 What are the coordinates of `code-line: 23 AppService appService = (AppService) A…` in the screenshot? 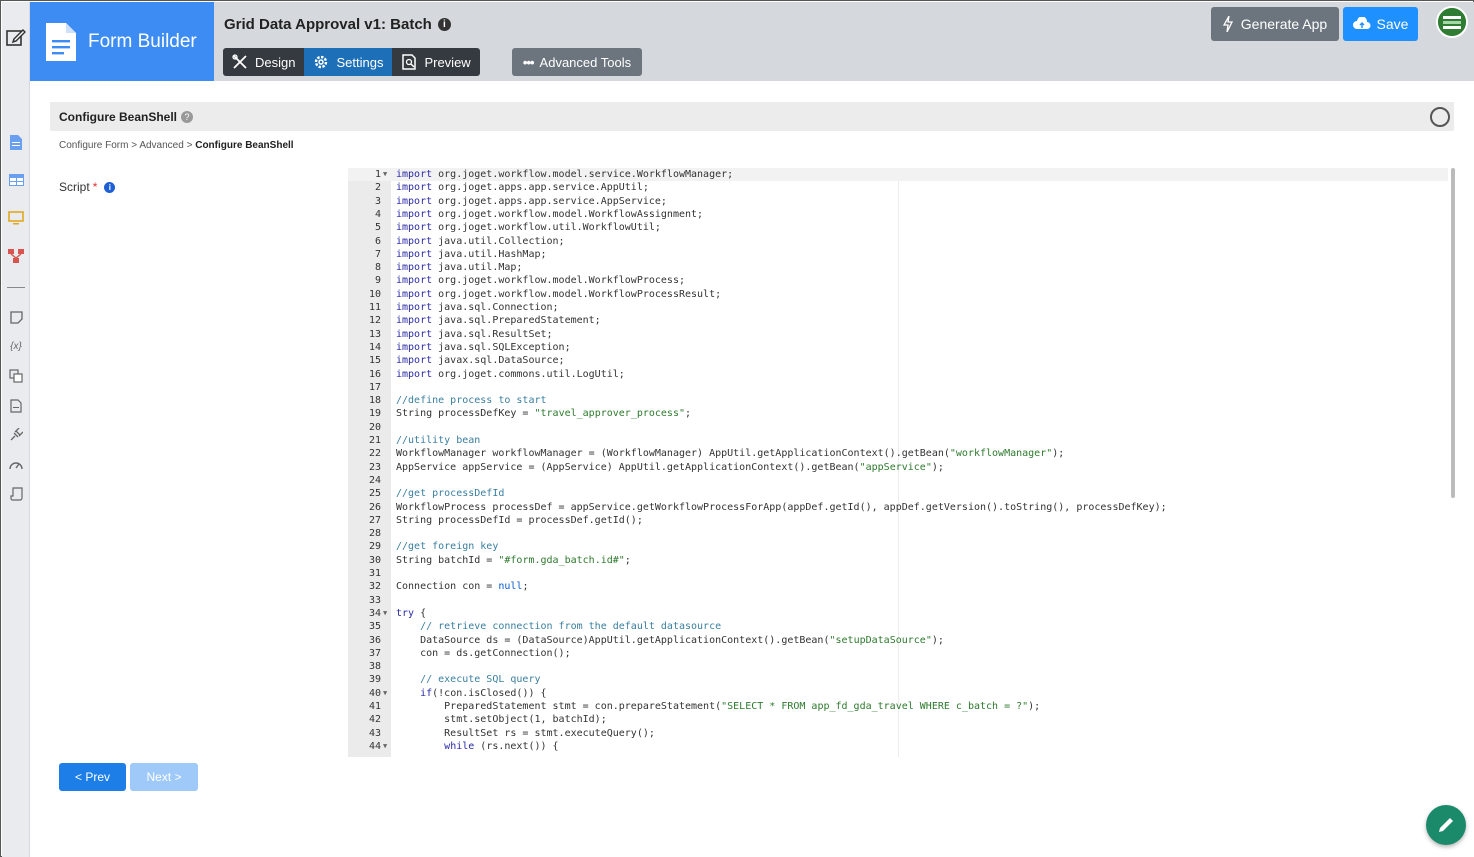 It's located at (898, 467).